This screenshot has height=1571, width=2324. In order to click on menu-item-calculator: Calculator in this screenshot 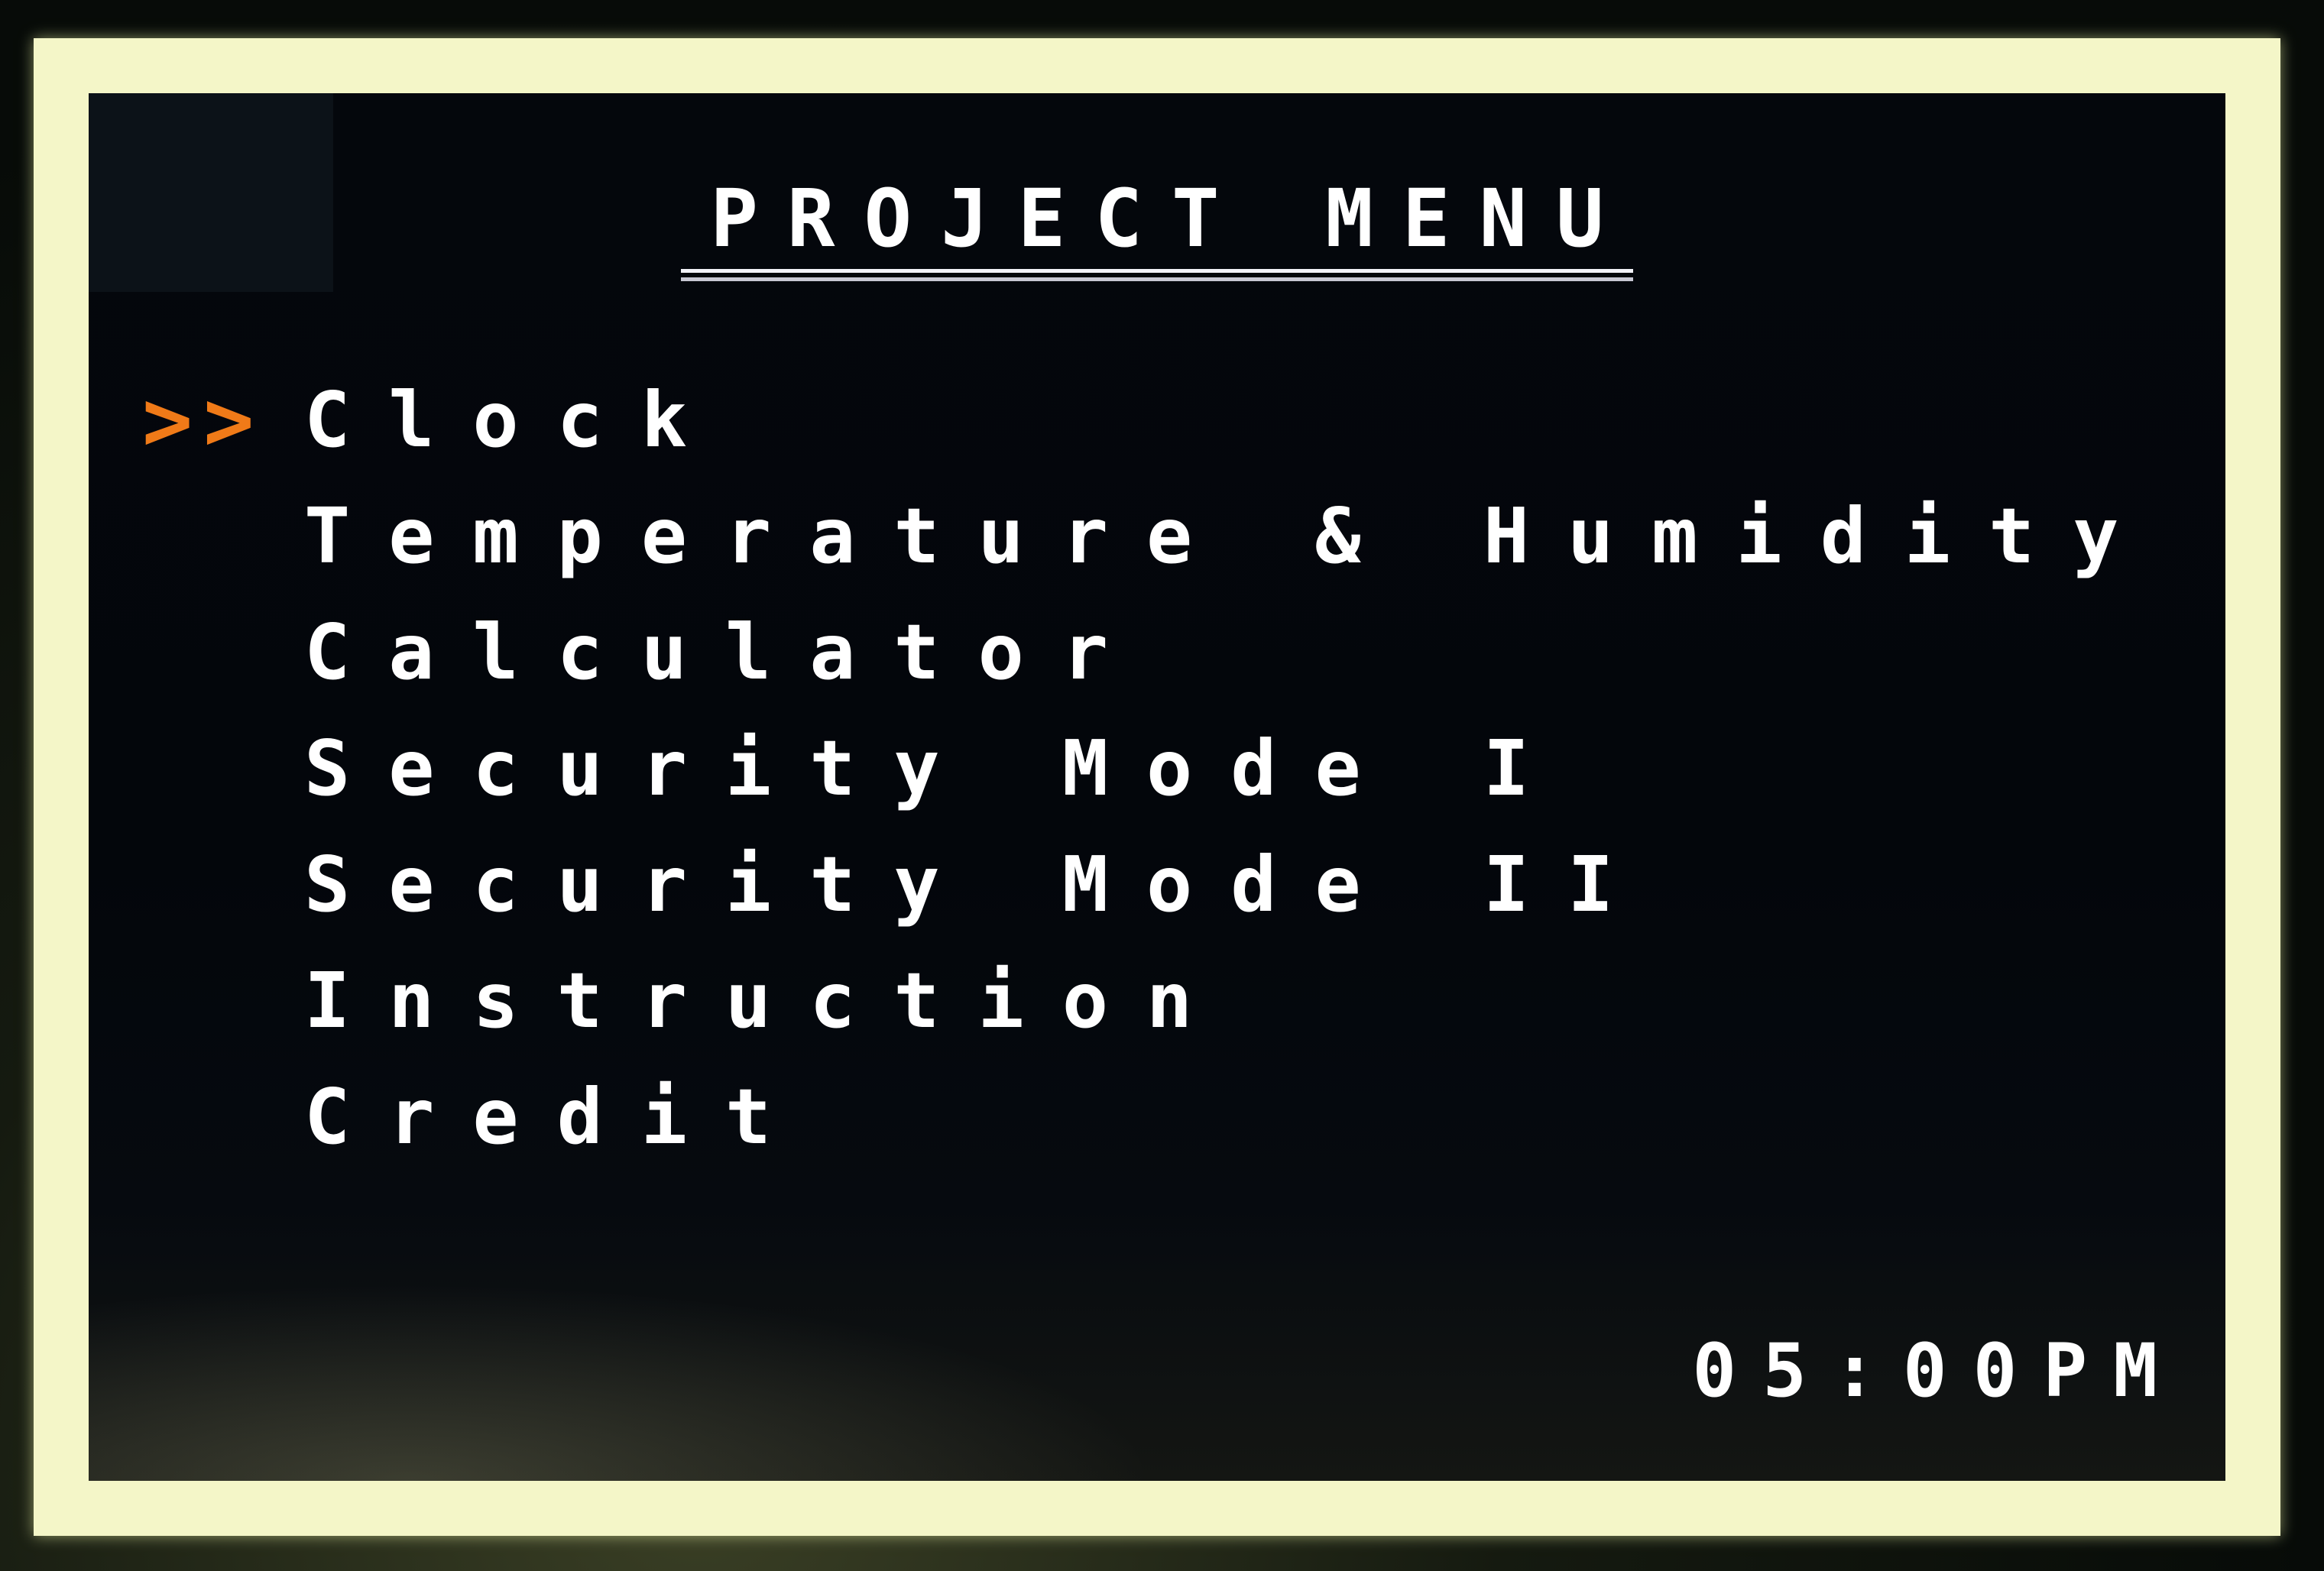, I will do `click(725, 652)`.